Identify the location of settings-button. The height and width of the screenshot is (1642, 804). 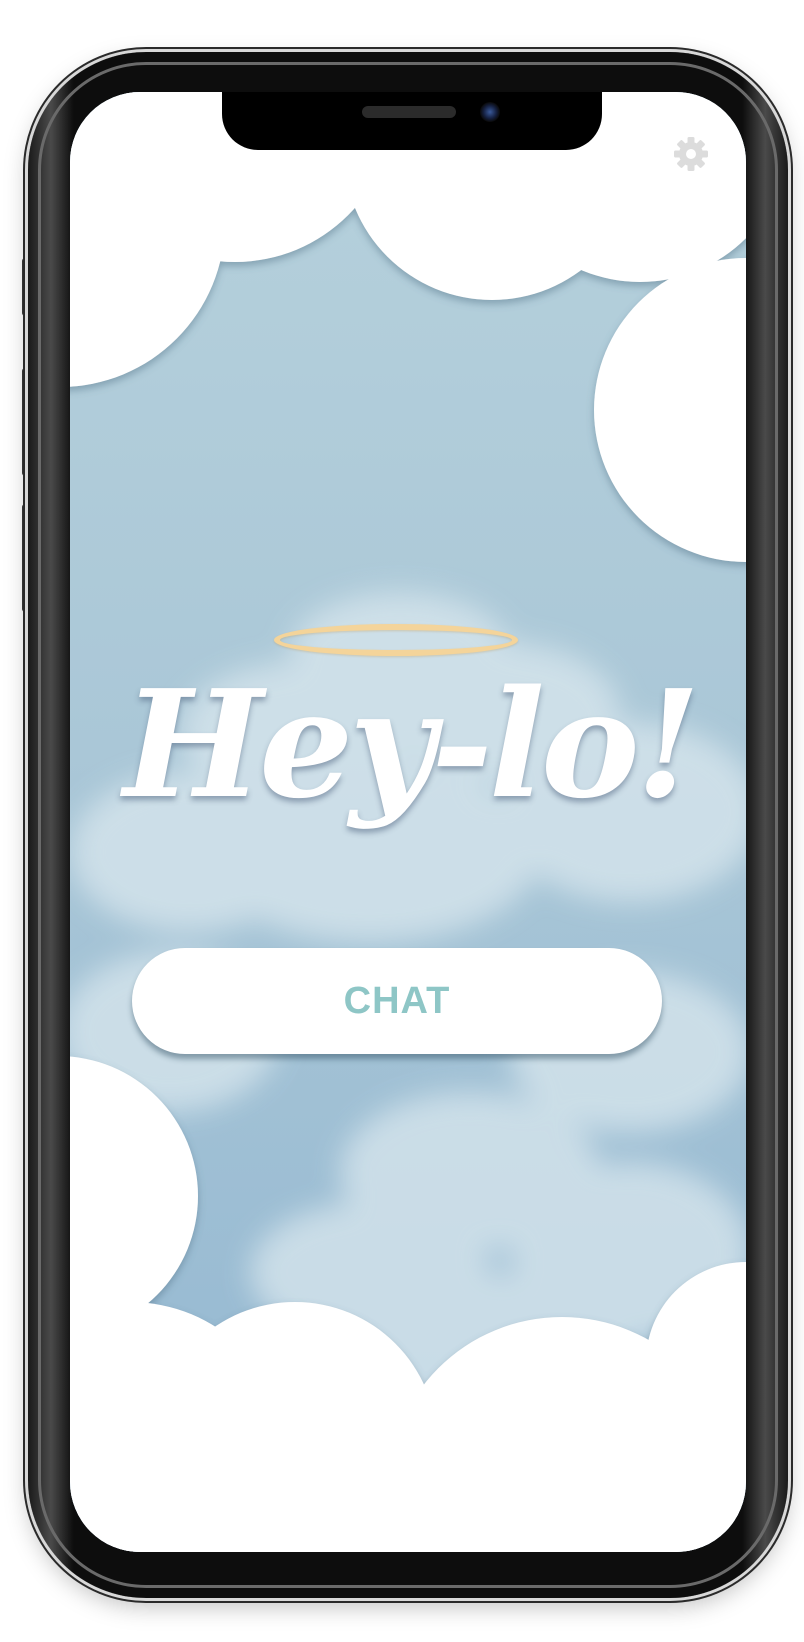
(691, 154).